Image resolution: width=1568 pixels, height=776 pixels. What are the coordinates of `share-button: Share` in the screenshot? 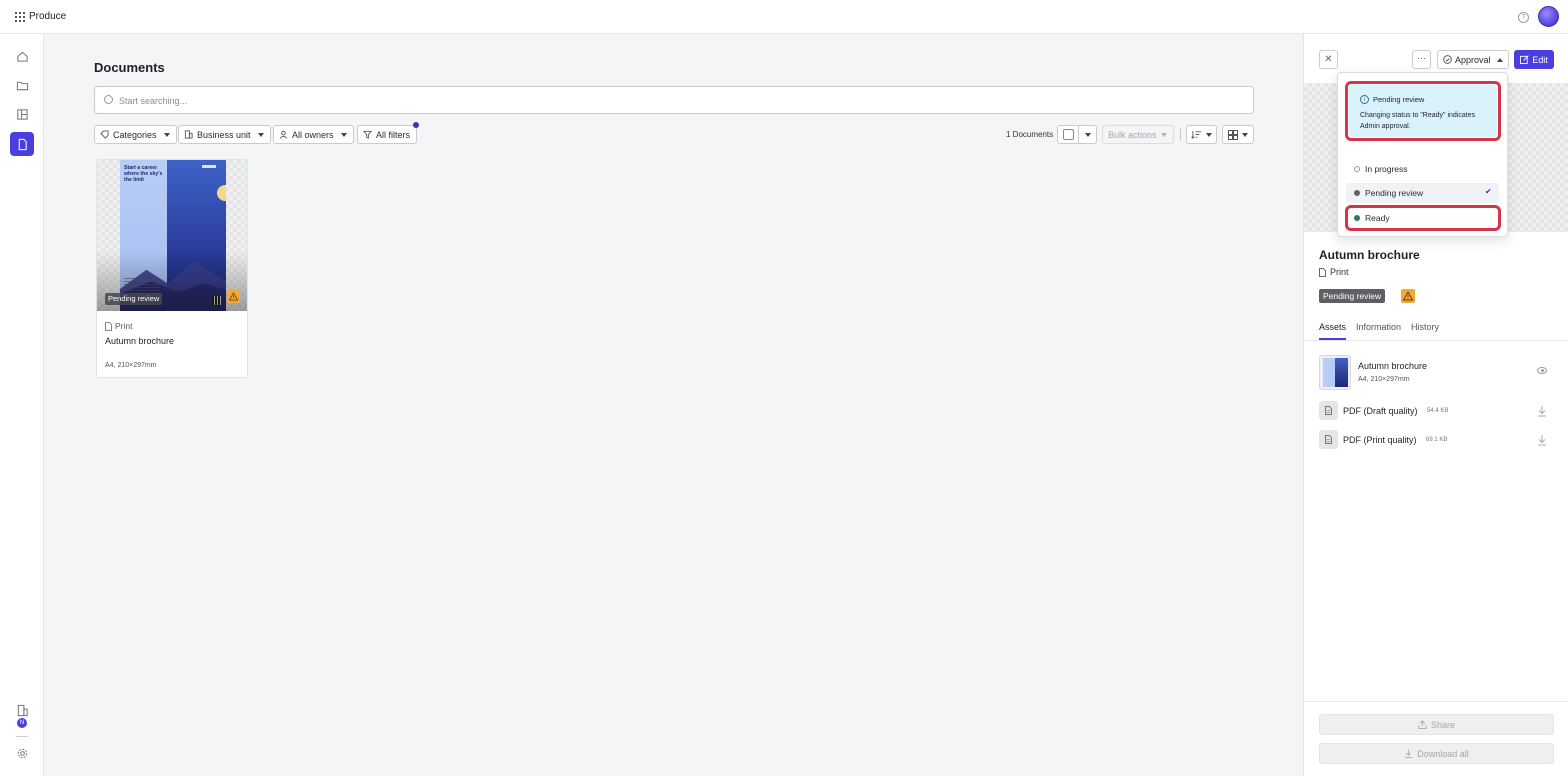 It's located at (1436, 724).